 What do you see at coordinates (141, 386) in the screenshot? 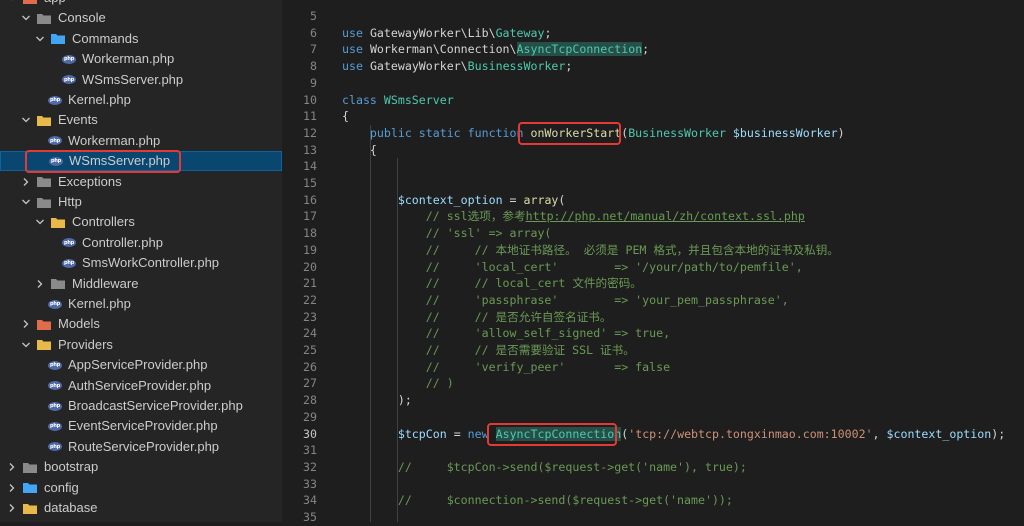
I see `file-item: php AuthServiceProvider.php` at bounding box center [141, 386].